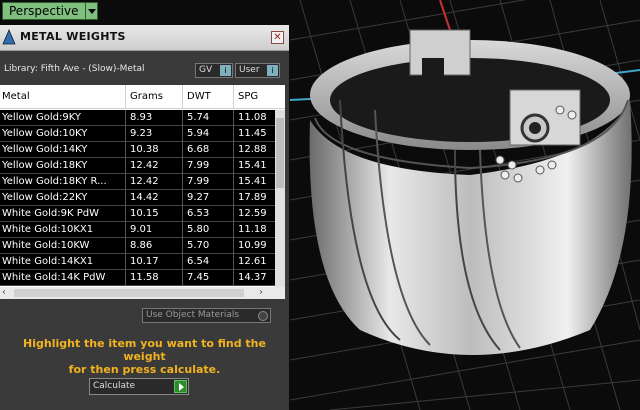 This screenshot has height=410, width=640. What do you see at coordinates (198, 133) in the screenshot?
I see `dwt-cell: 5.94` at bounding box center [198, 133].